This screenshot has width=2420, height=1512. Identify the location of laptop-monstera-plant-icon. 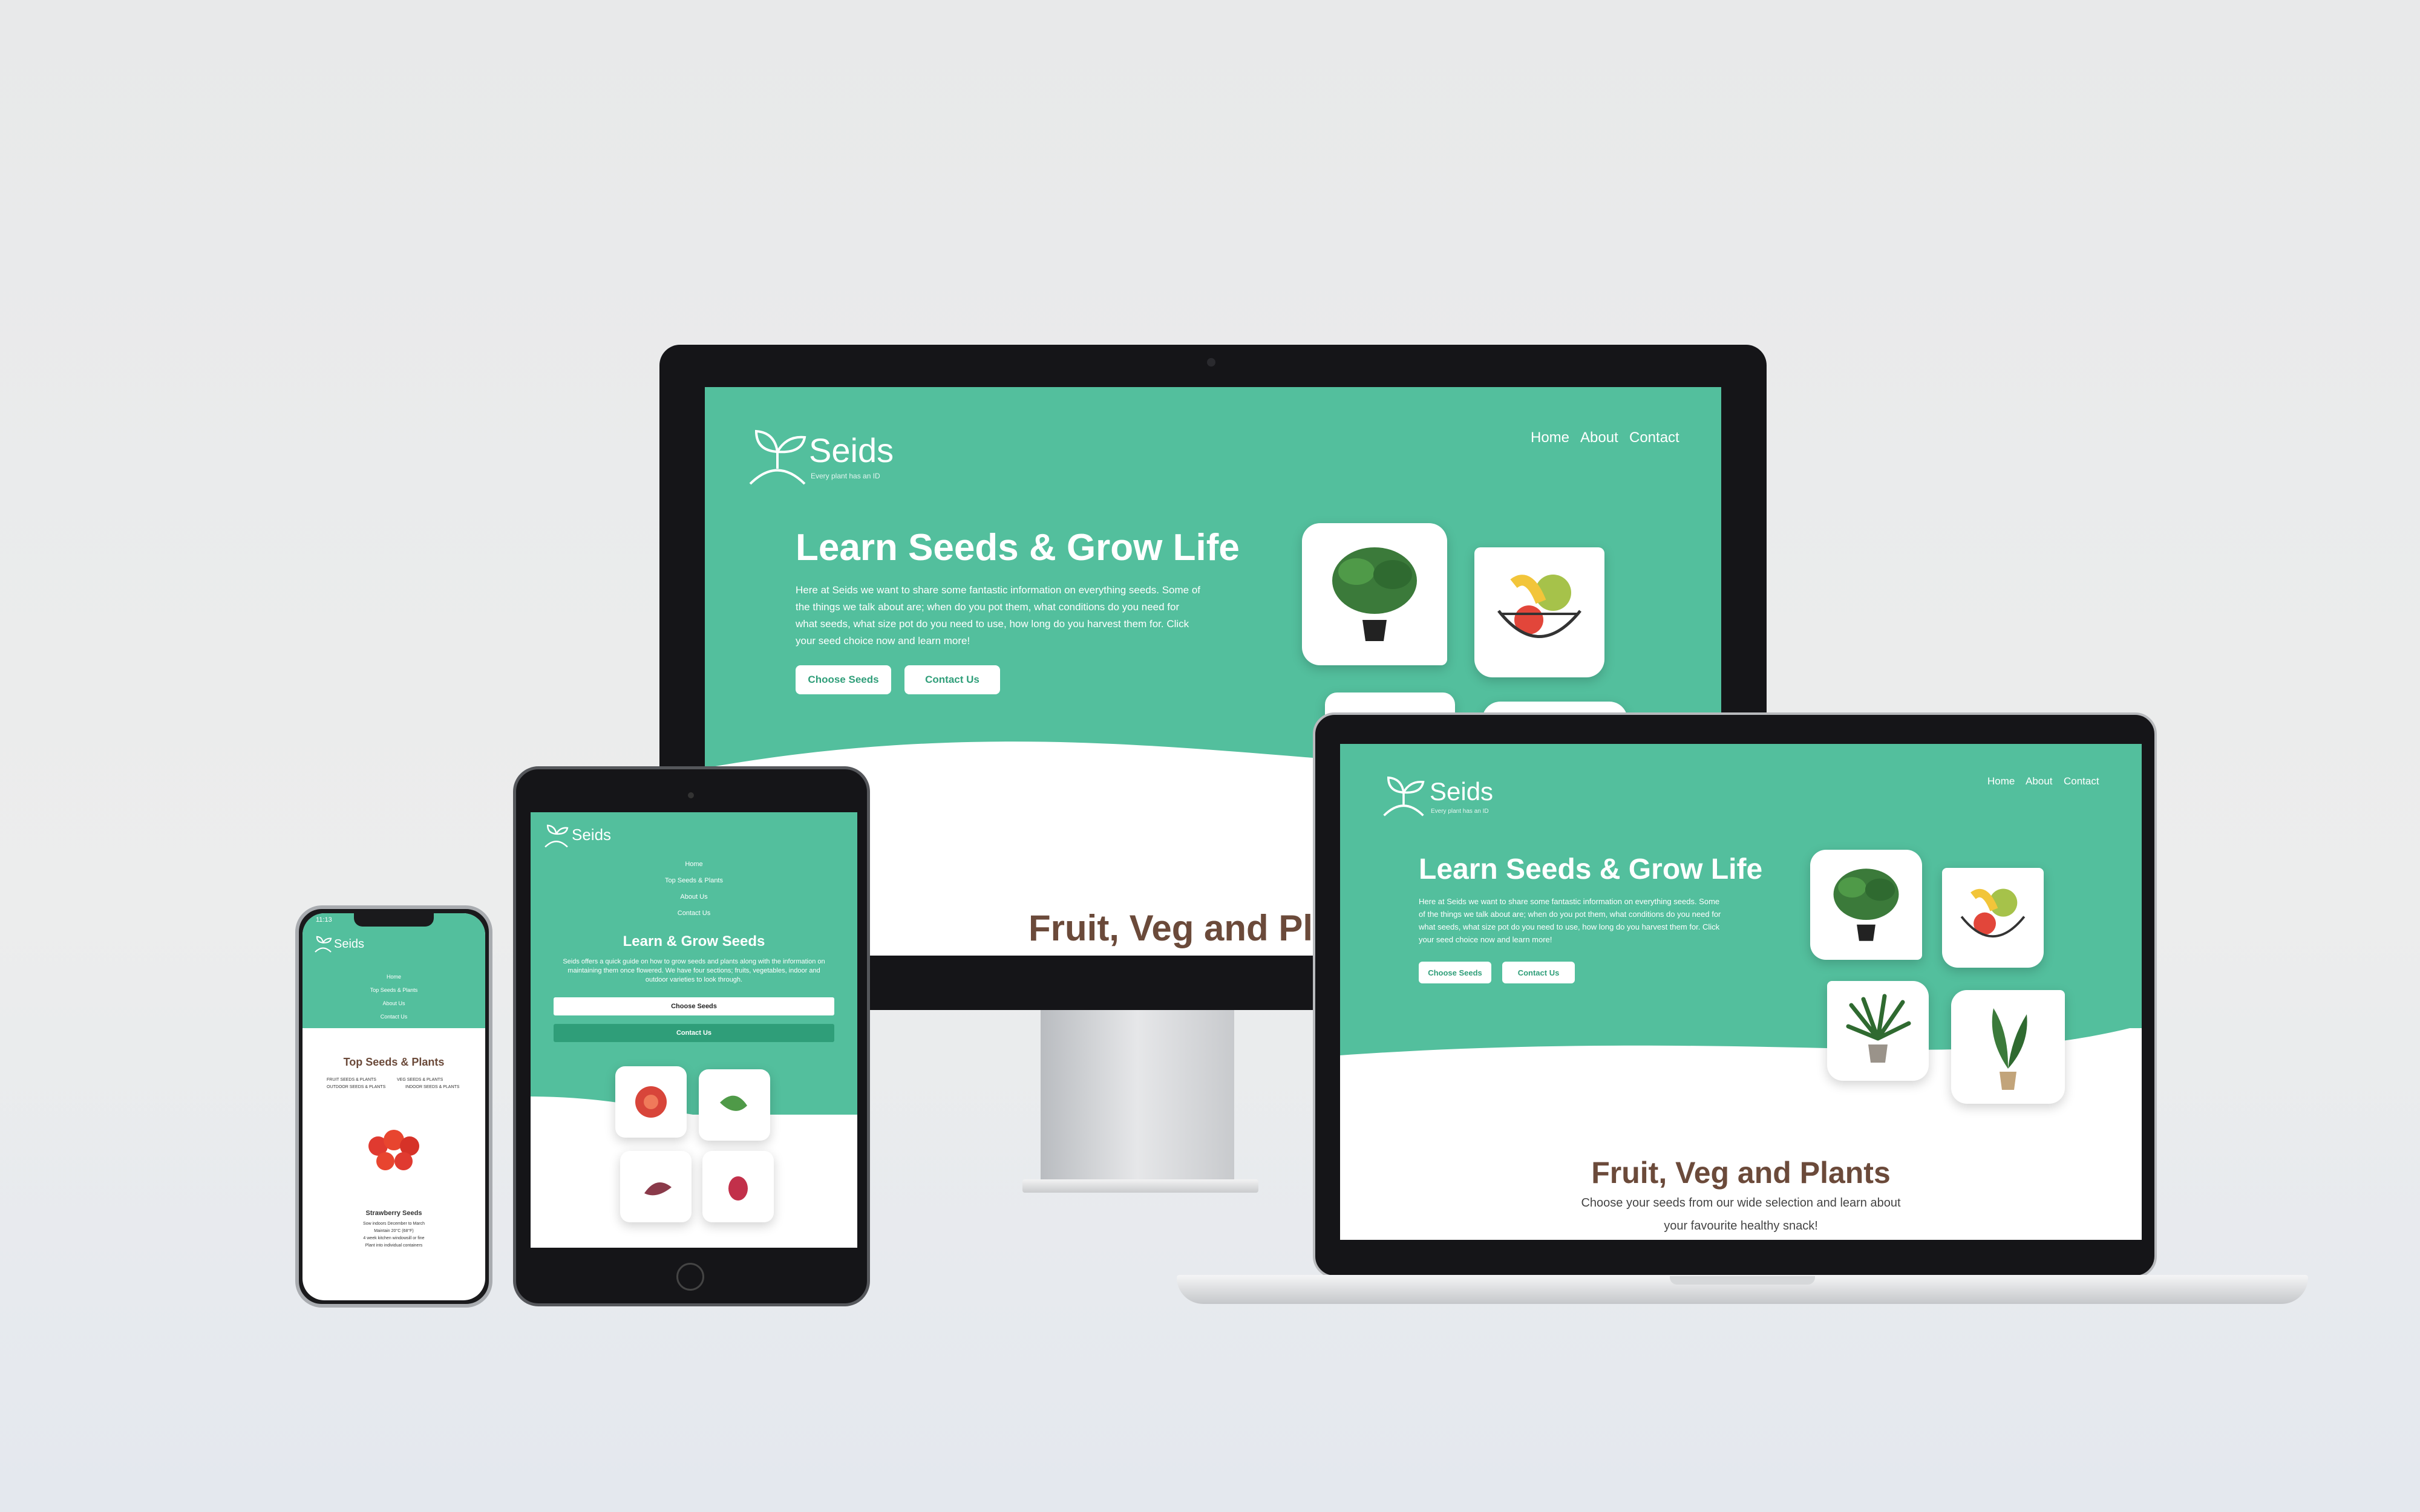
(1866, 904).